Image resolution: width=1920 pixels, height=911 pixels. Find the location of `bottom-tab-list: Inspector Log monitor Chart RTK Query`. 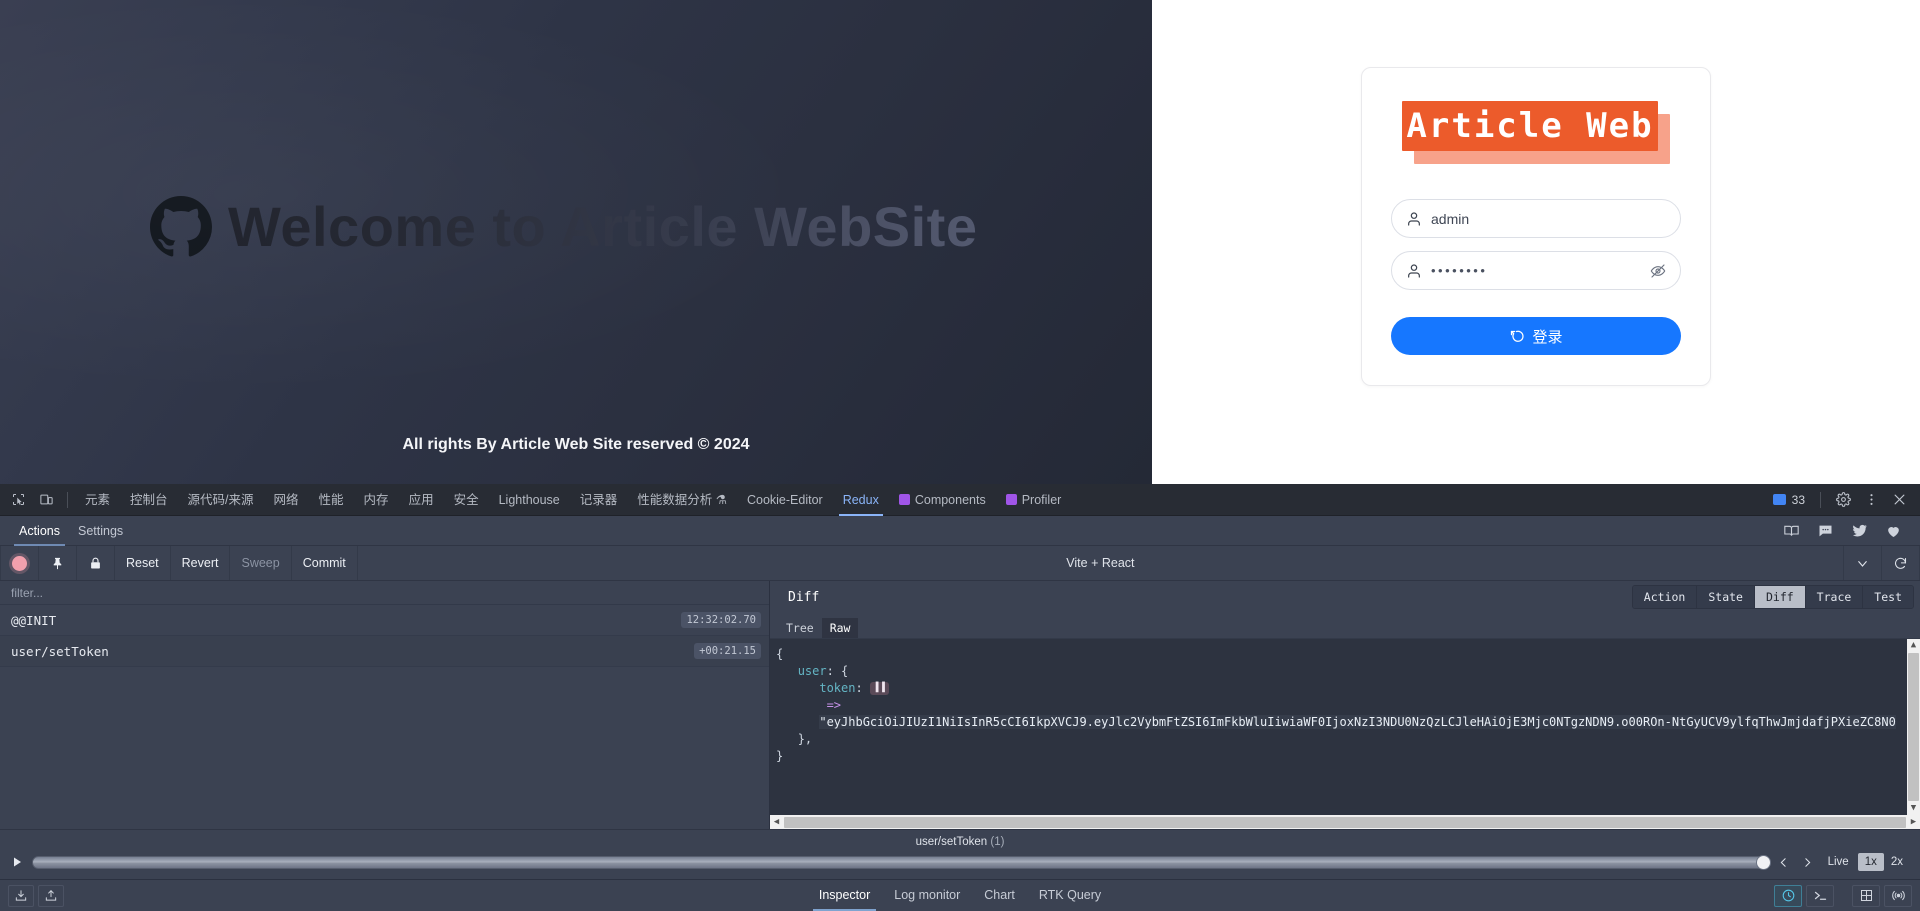

bottom-tab-list: Inspector Log monitor Chart RTK Query is located at coordinates (960, 895).